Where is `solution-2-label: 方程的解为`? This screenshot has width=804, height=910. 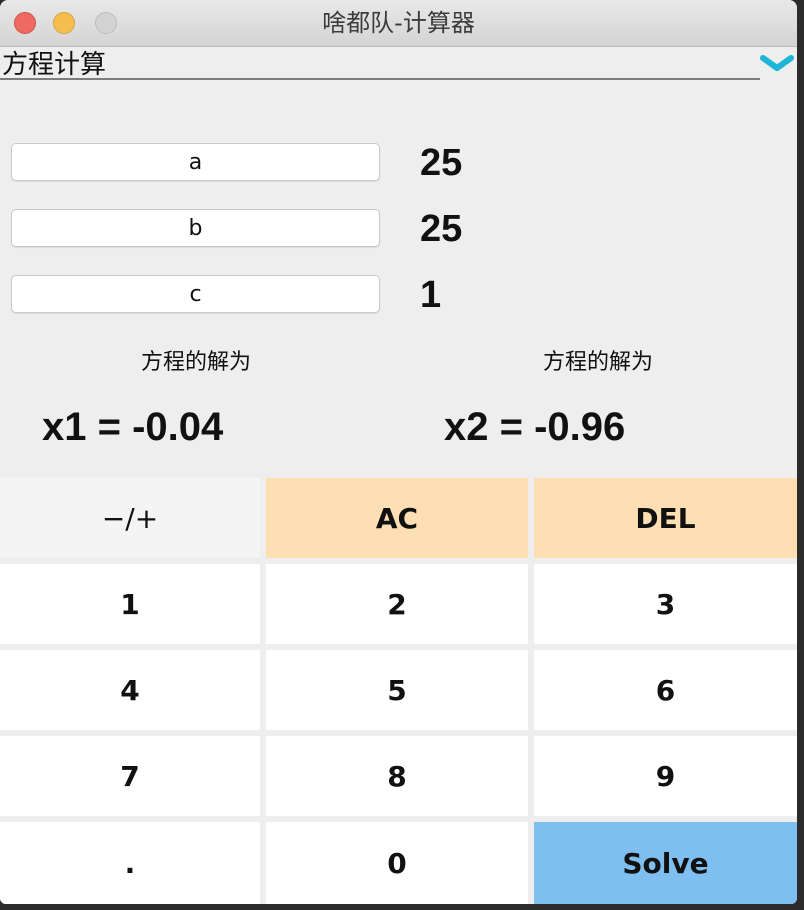
solution-2-label: 方程的解为 is located at coordinates (597, 362).